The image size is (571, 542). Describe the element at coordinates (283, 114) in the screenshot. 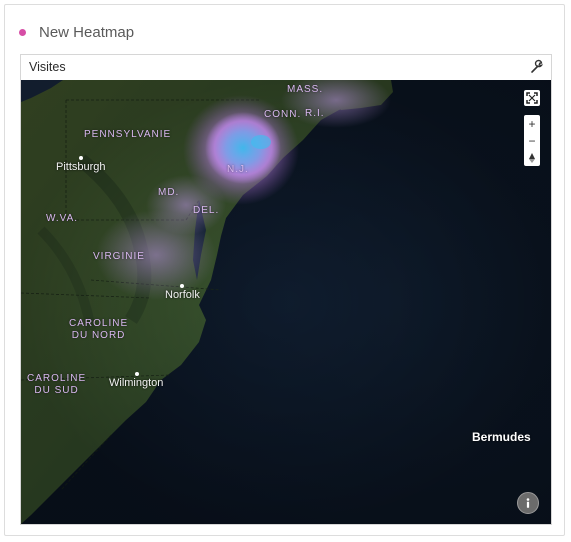

I see `state-label-conn: CONN.` at that location.